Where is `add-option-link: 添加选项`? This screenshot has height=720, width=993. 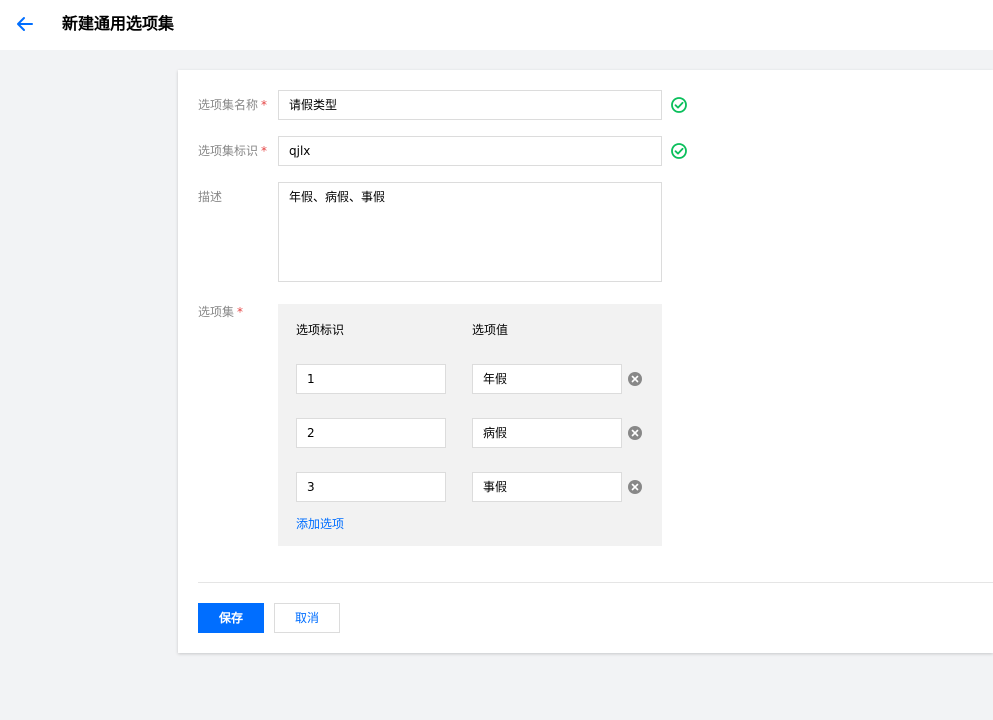 add-option-link: 添加选项 is located at coordinates (320, 524).